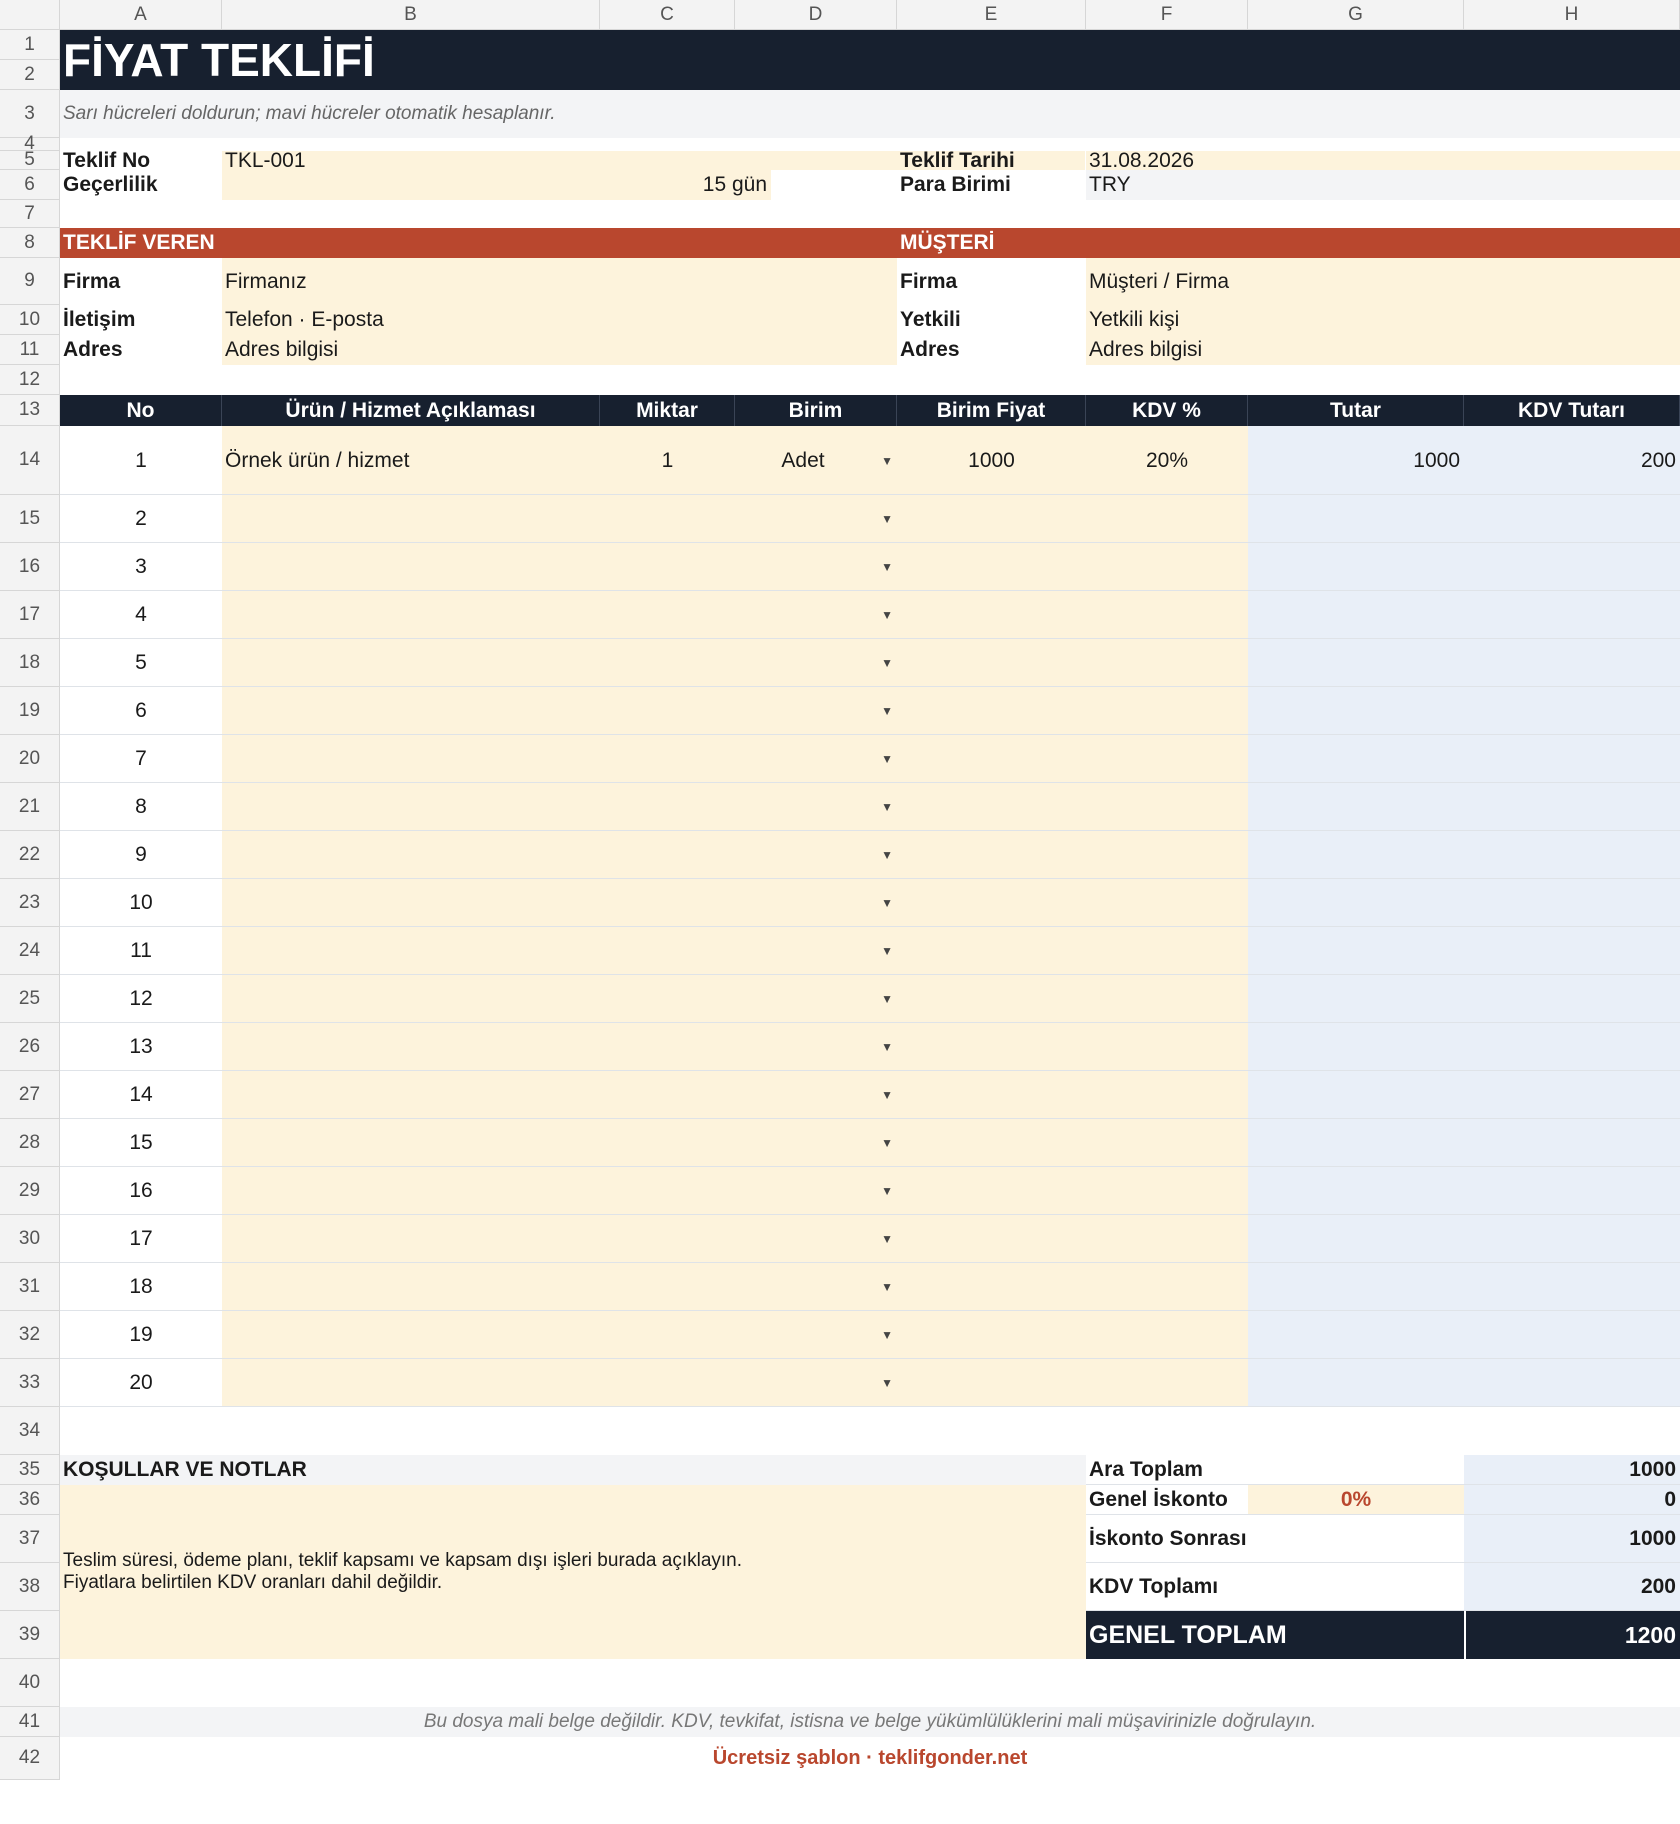 The height and width of the screenshot is (1824, 1680). What do you see at coordinates (1167, 460) in the screenshot?
I see `item-vat-rate-input: 20%` at bounding box center [1167, 460].